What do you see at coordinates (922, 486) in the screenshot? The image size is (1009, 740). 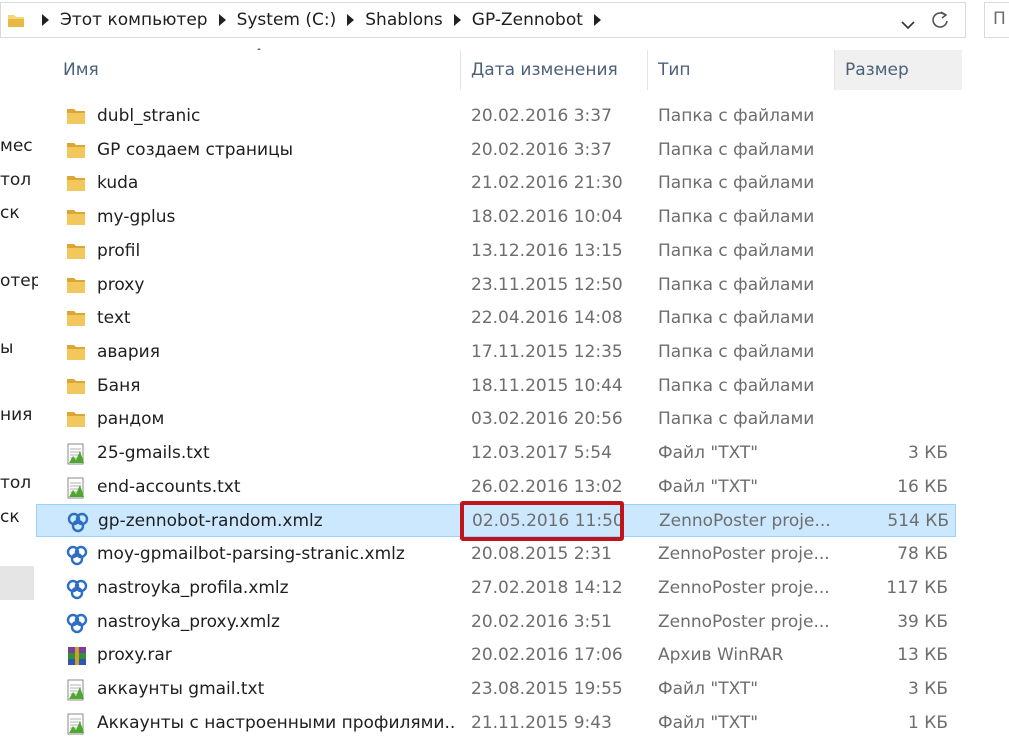 I see `file-size: 16 КБ` at bounding box center [922, 486].